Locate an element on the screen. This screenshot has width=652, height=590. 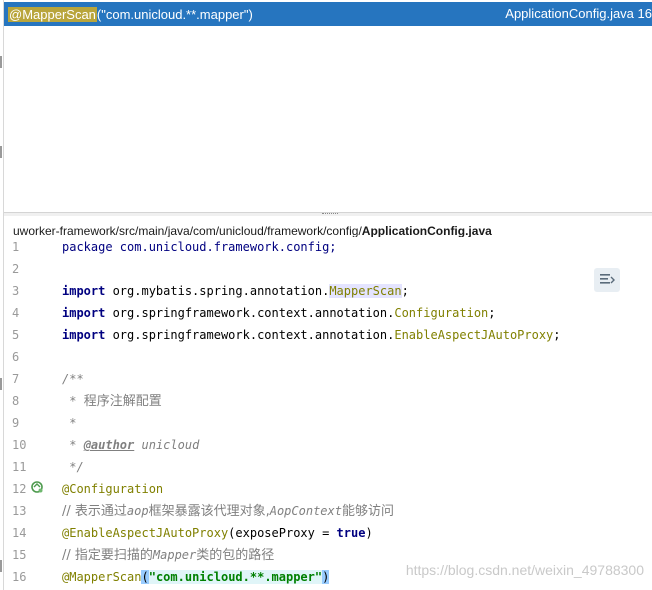
line-number: 16 is located at coordinates (19, 577).